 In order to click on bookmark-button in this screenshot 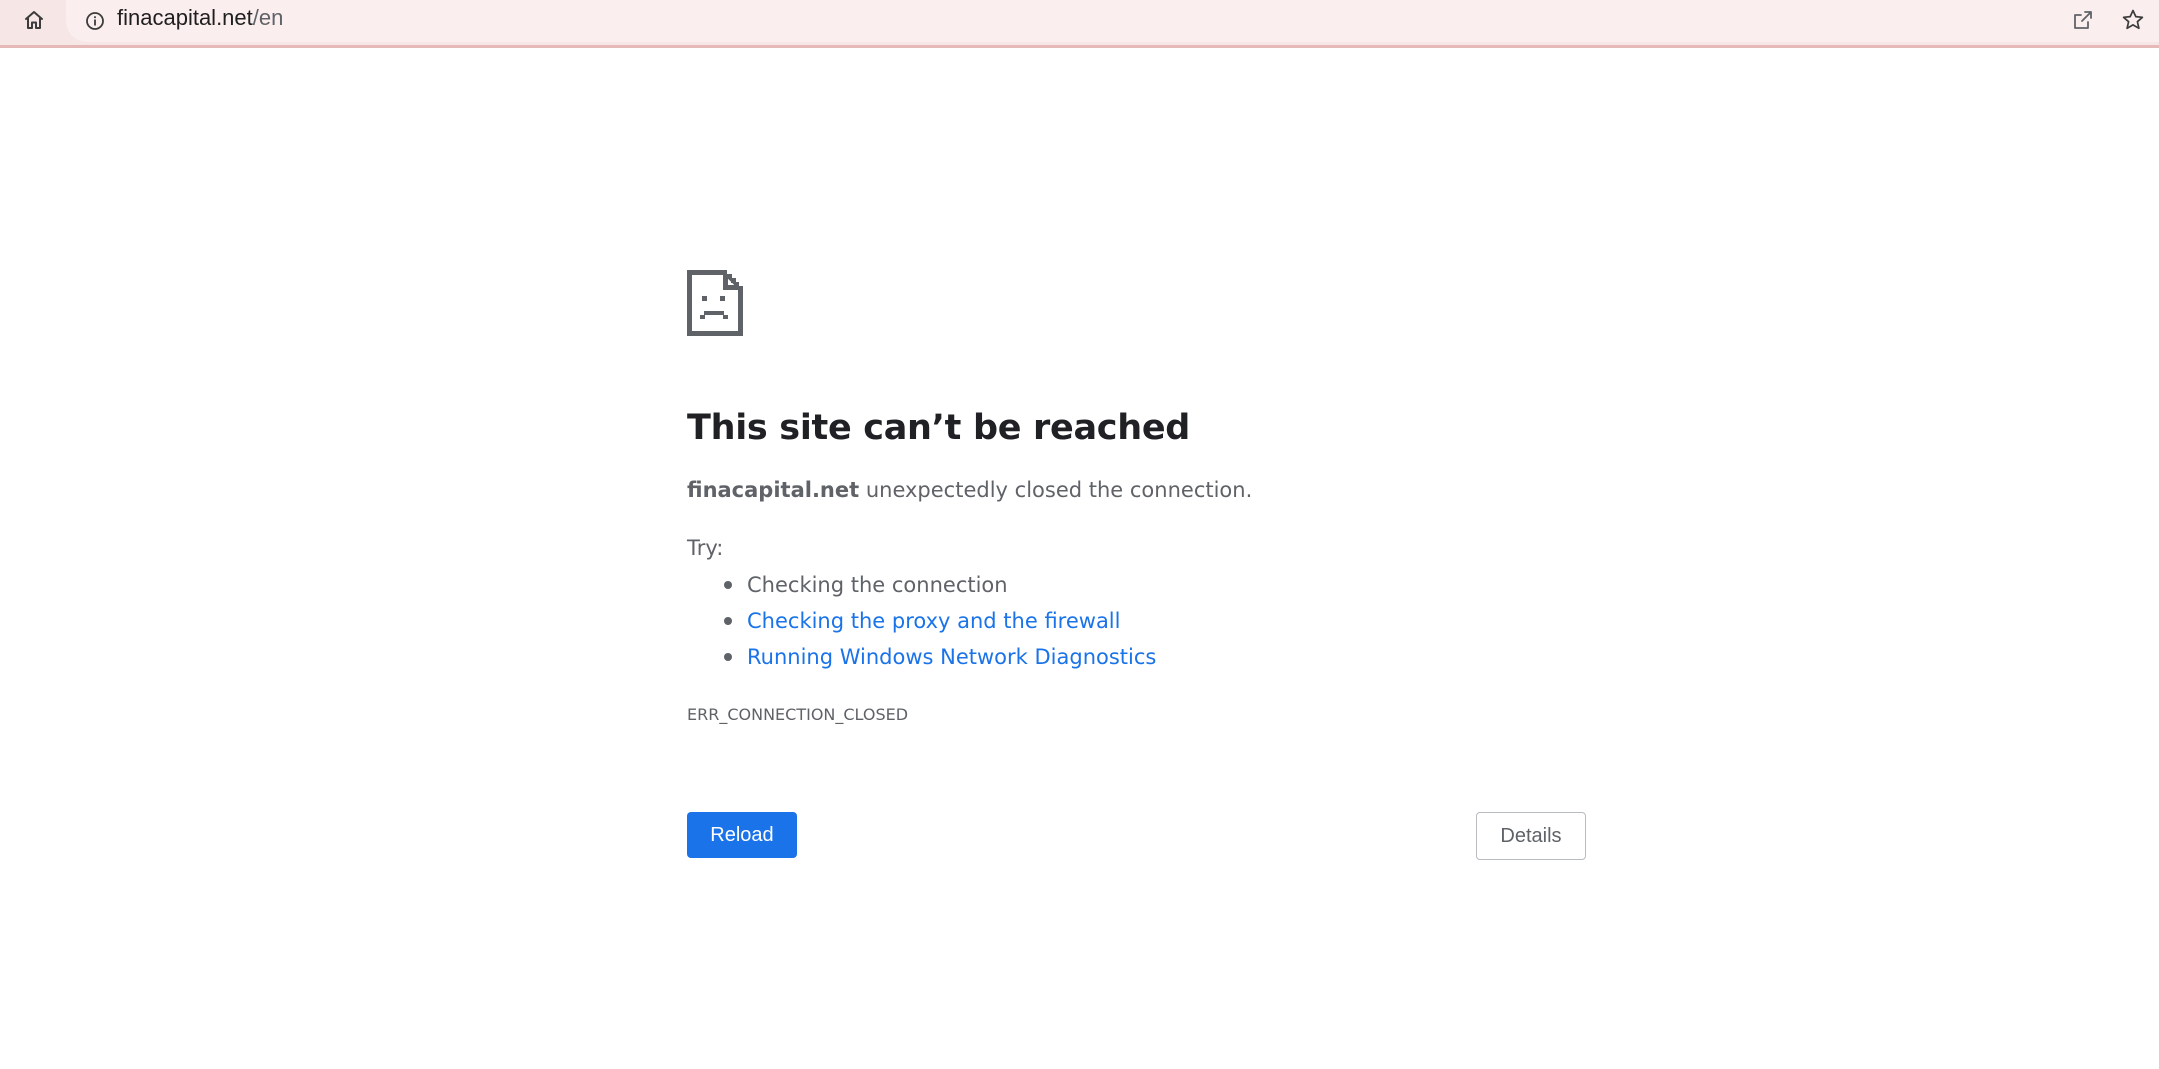, I will do `click(2133, 20)`.